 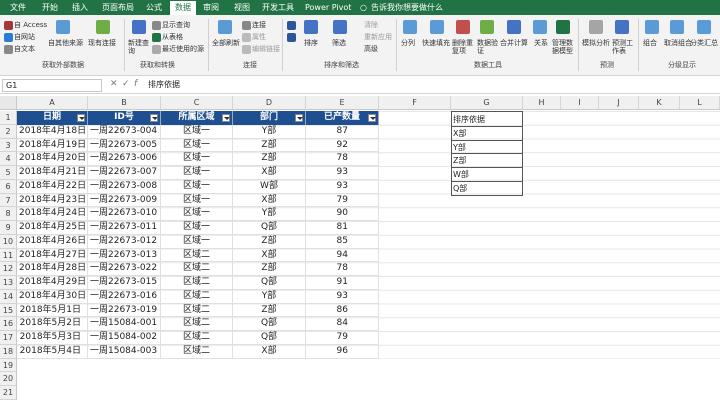 What do you see at coordinates (342, 145) in the screenshot?
I see `table-cell: 92` at bounding box center [342, 145].